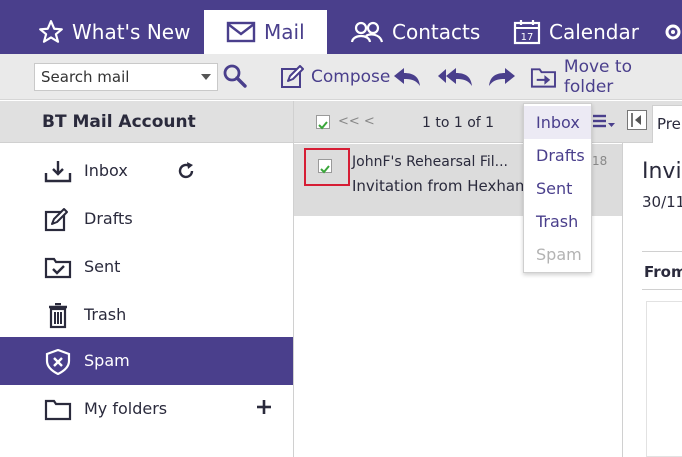  What do you see at coordinates (455, 77) in the screenshot?
I see `reply-all-icon` at bounding box center [455, 77].